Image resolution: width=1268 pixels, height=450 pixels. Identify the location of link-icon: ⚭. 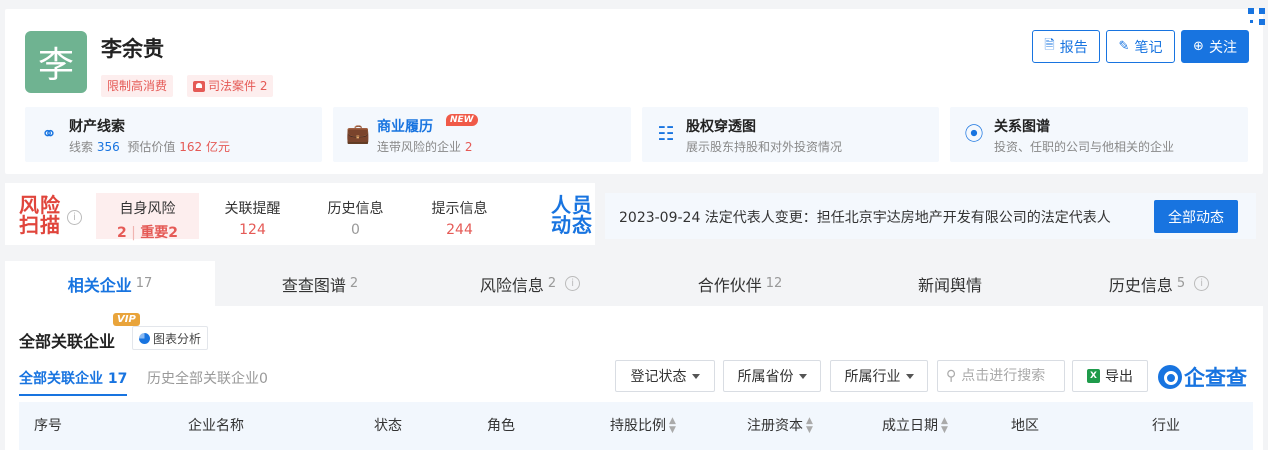
(49, 134).